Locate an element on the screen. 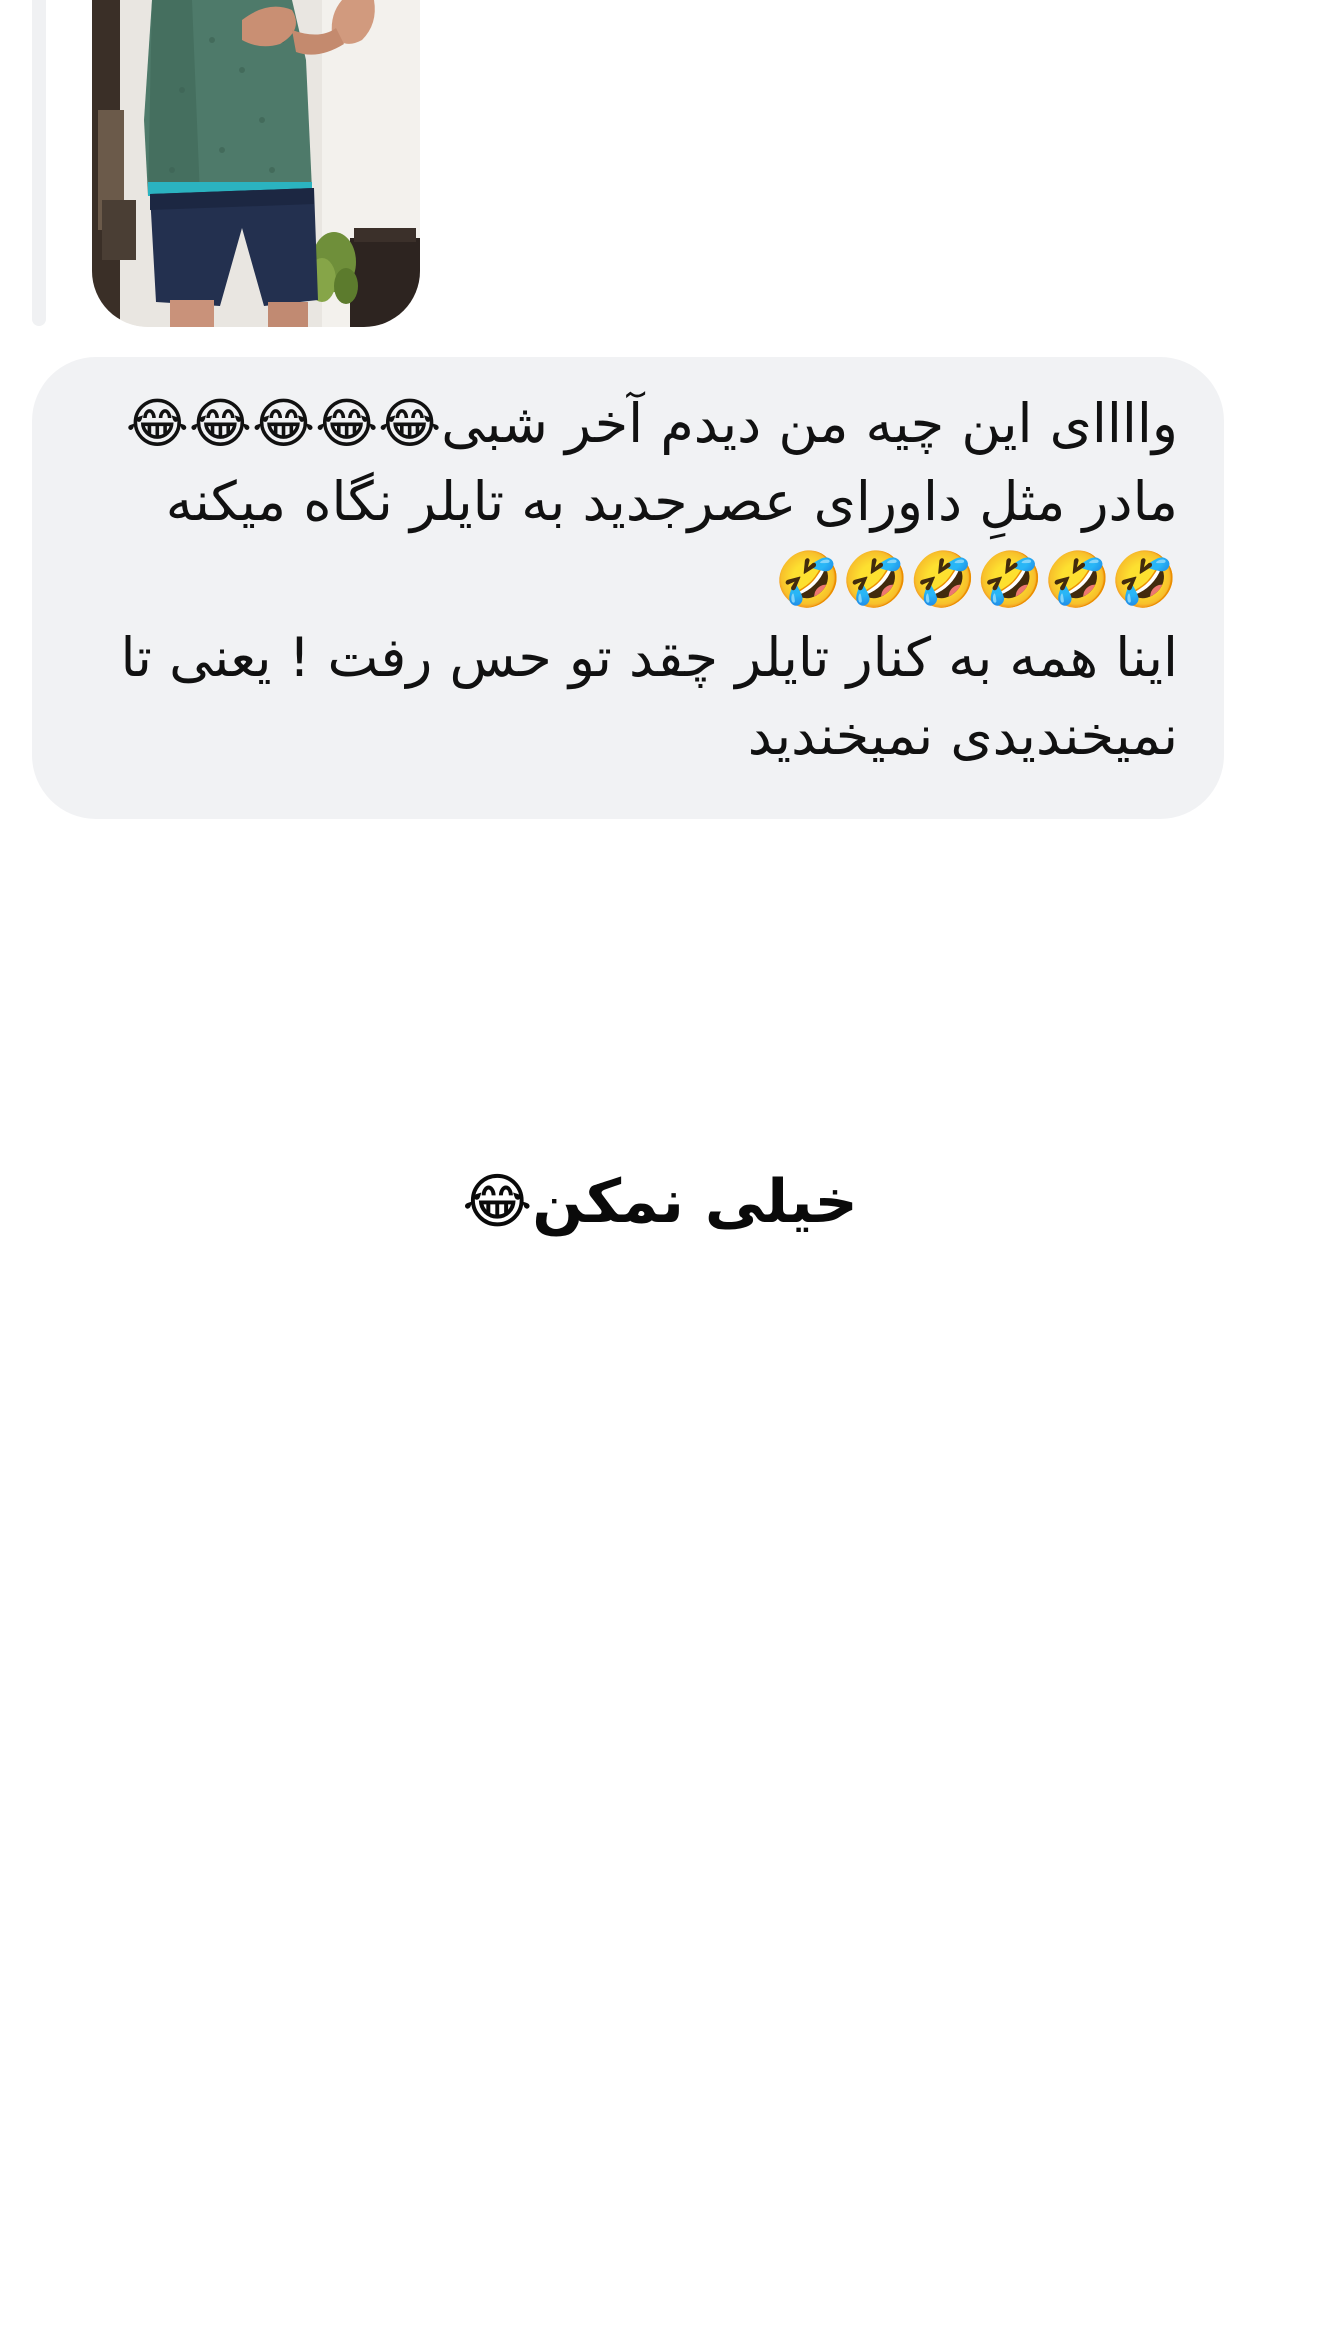 The height and width of the screenshot is (2346, 1320). video-thumbnail-image is located at coordinates (256, 163).